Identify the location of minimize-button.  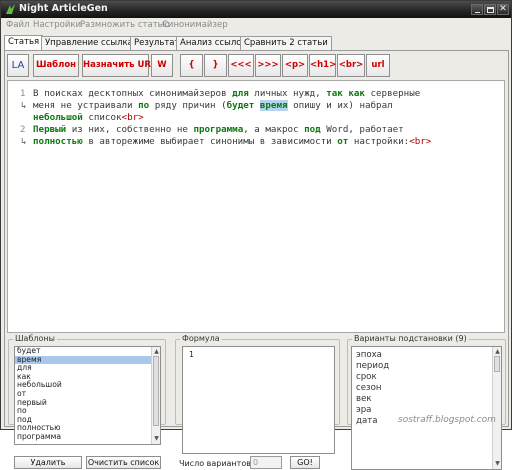
(477, 9).